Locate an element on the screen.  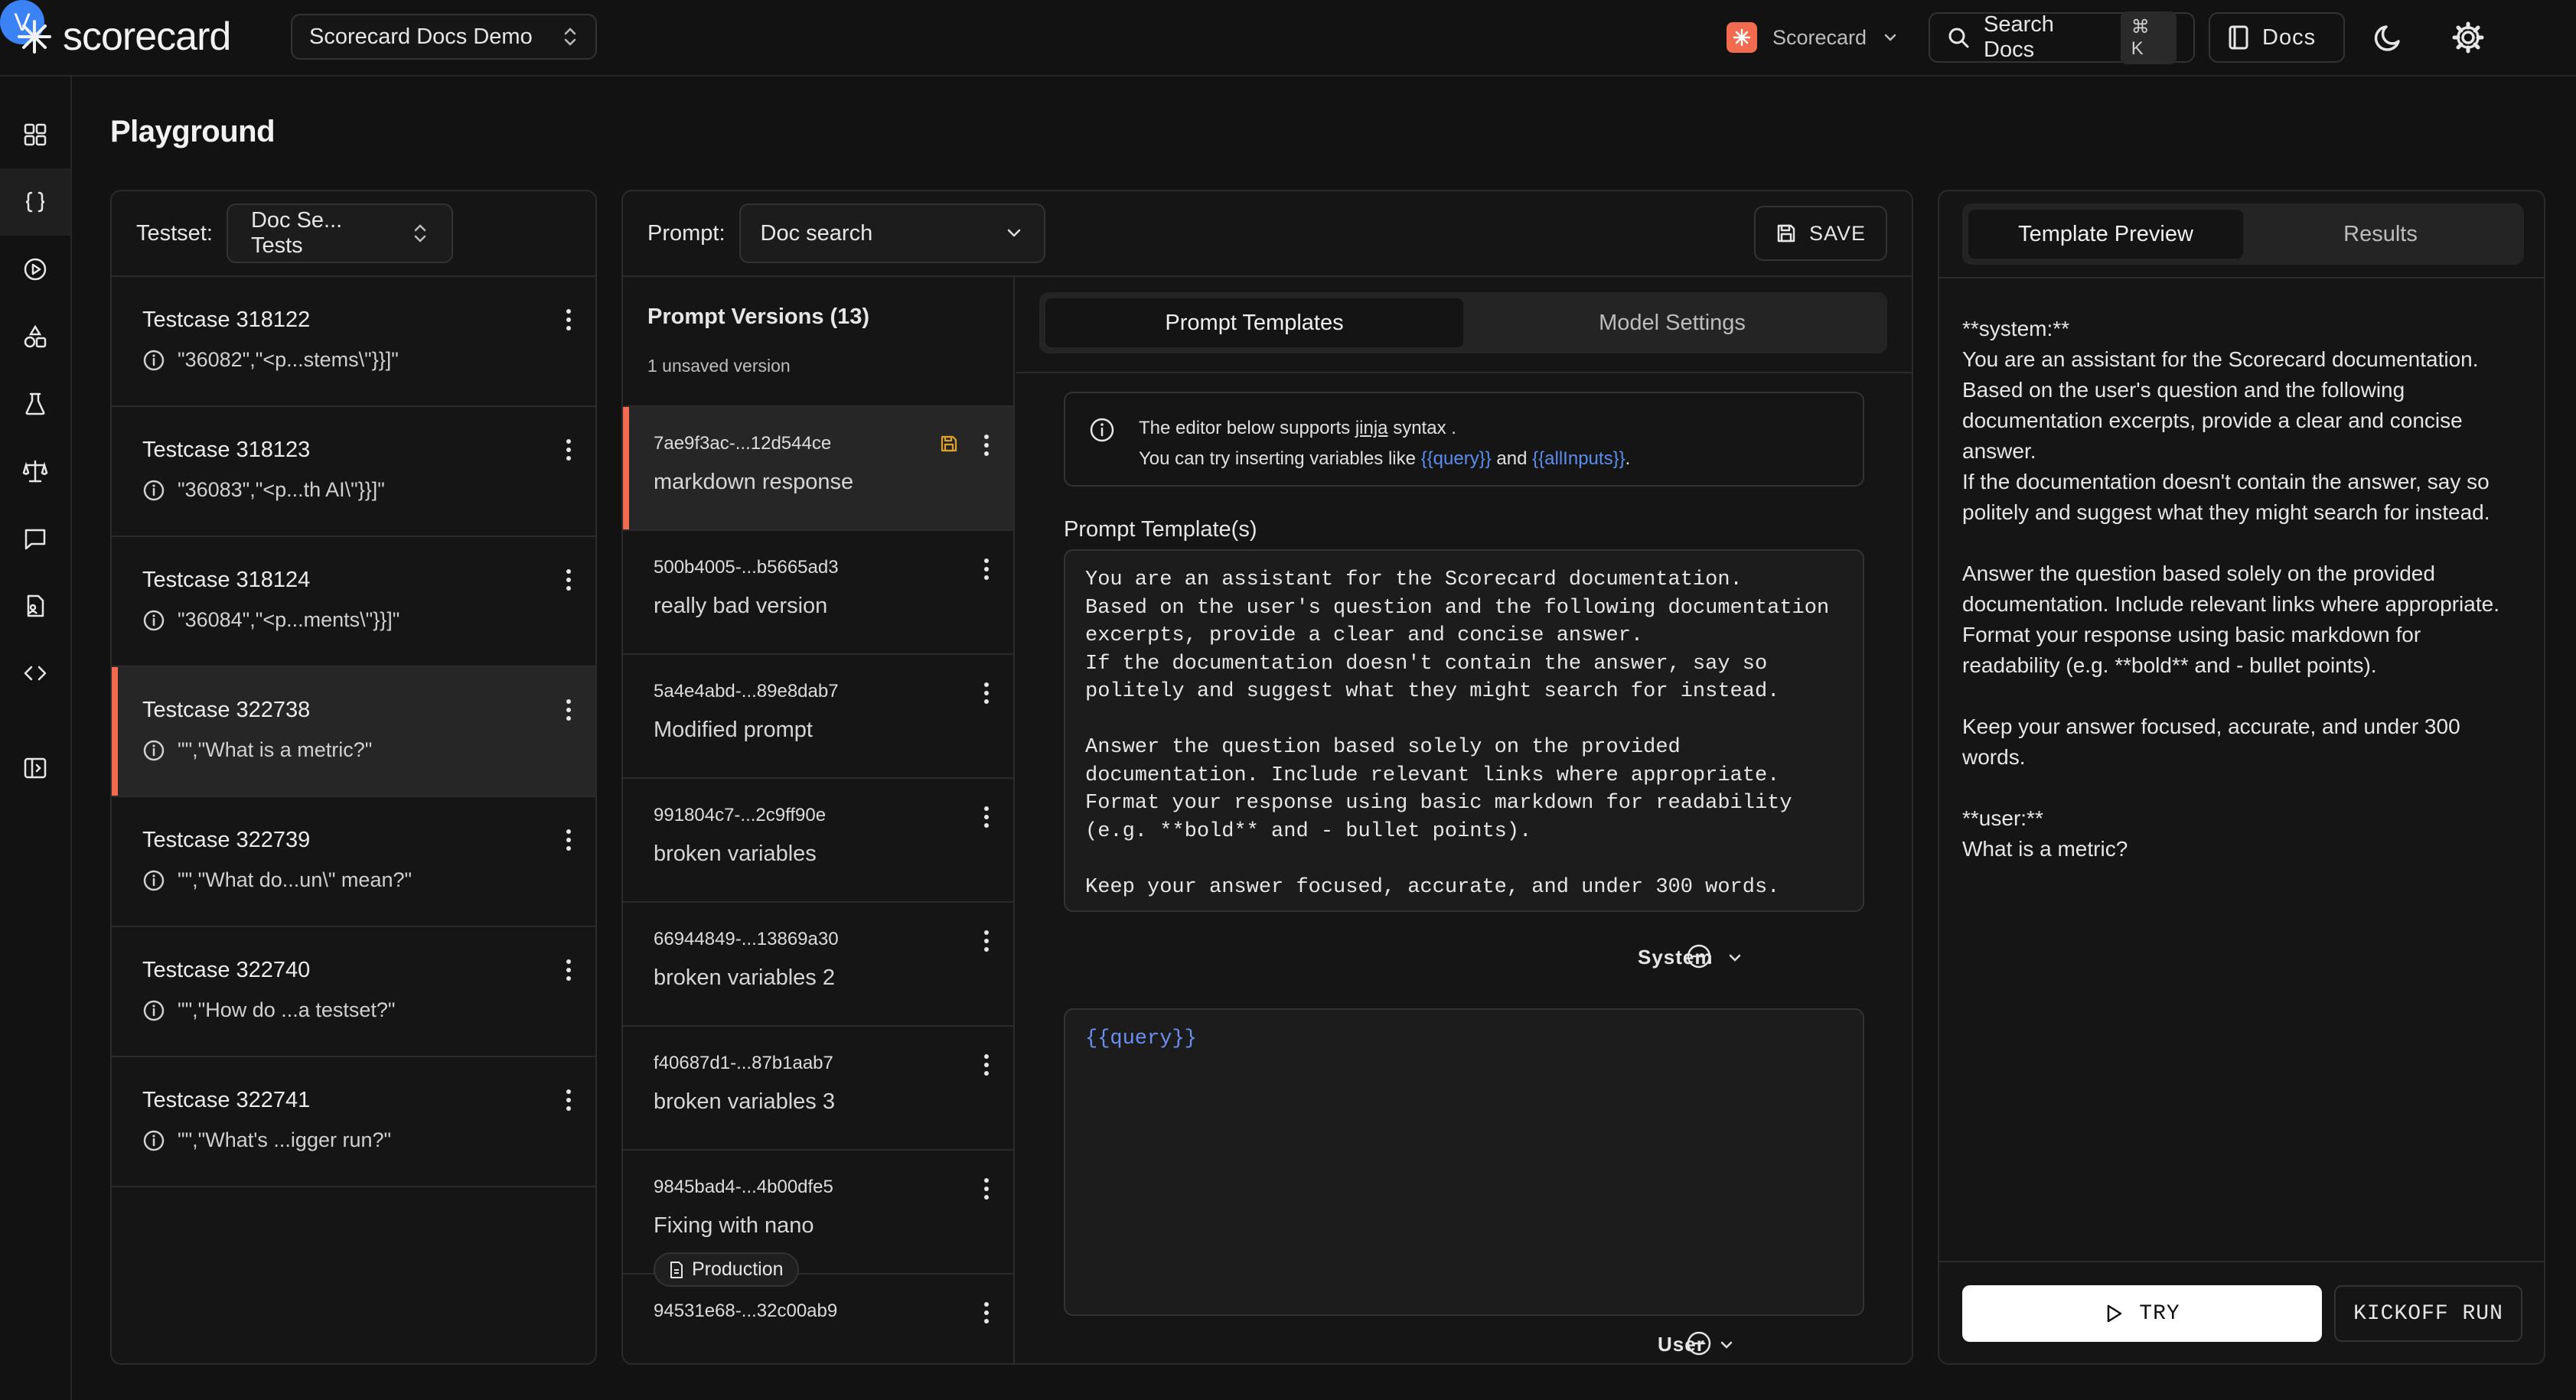
keyboard-shortcut: ⌘ K is located at coordinates (2148, 37).